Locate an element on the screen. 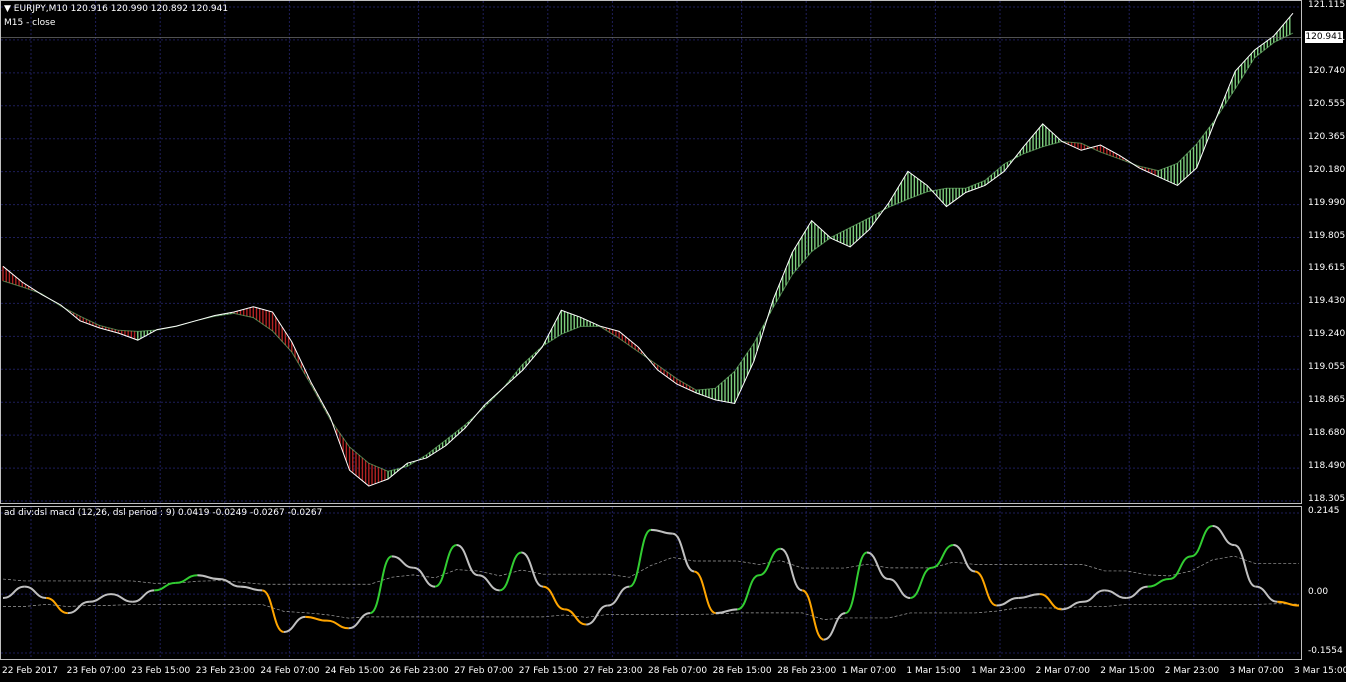 The height and width of the screenshot is (682, 1346). indicator-axis: 0.2145 0.00 -0.1554 is located at coordinates (1324, 583).